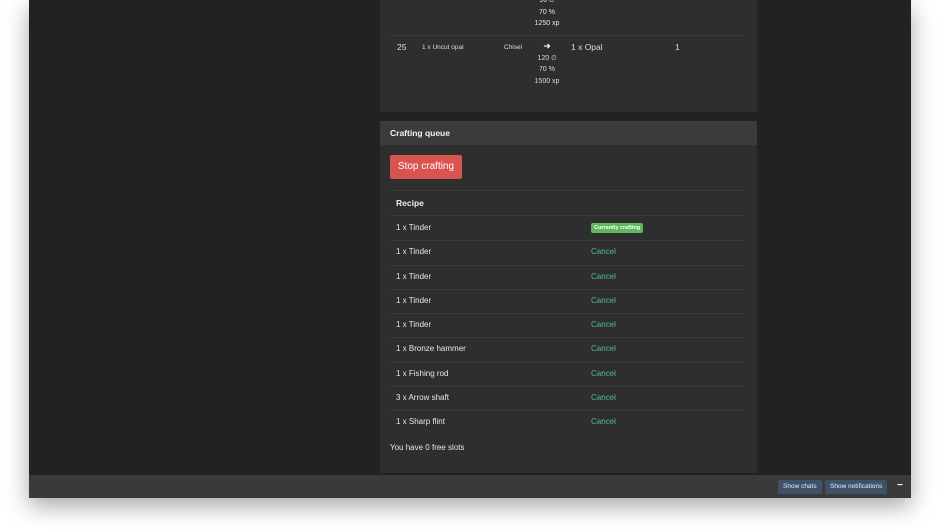  I want to click on queue-row: 1 x Tinder Currently crafting, so click(567, 228).